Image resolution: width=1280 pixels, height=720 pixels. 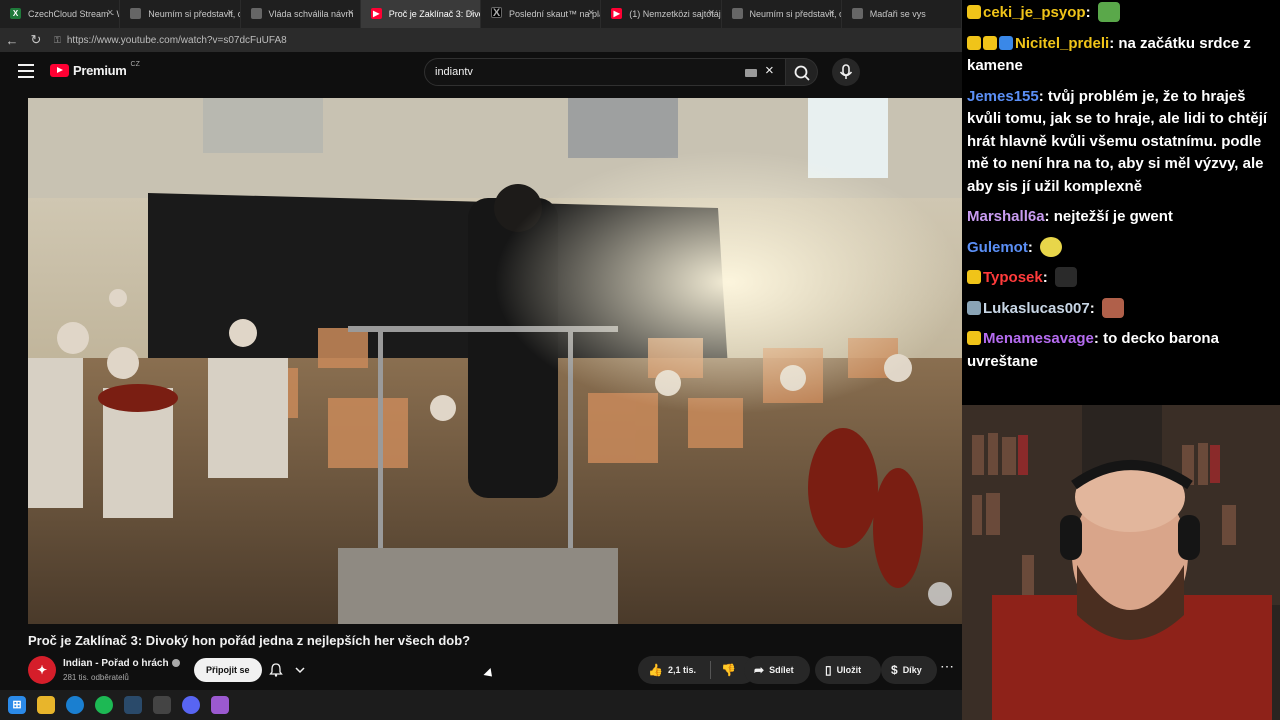 What do you see at coordinates (728, 670) in the screenshot?
I see `dislike-icon: 👎` at bounding box center [728, 670].